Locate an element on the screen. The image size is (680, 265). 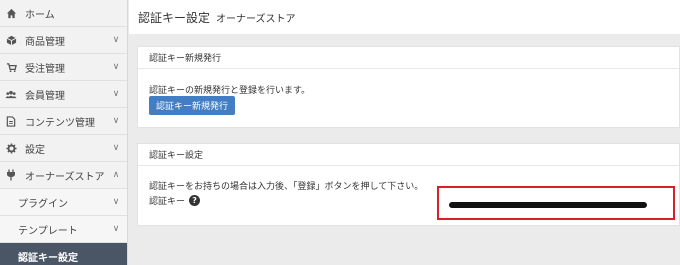
auth-key-label: 認証キー ? is located at coordinates (175, 200).